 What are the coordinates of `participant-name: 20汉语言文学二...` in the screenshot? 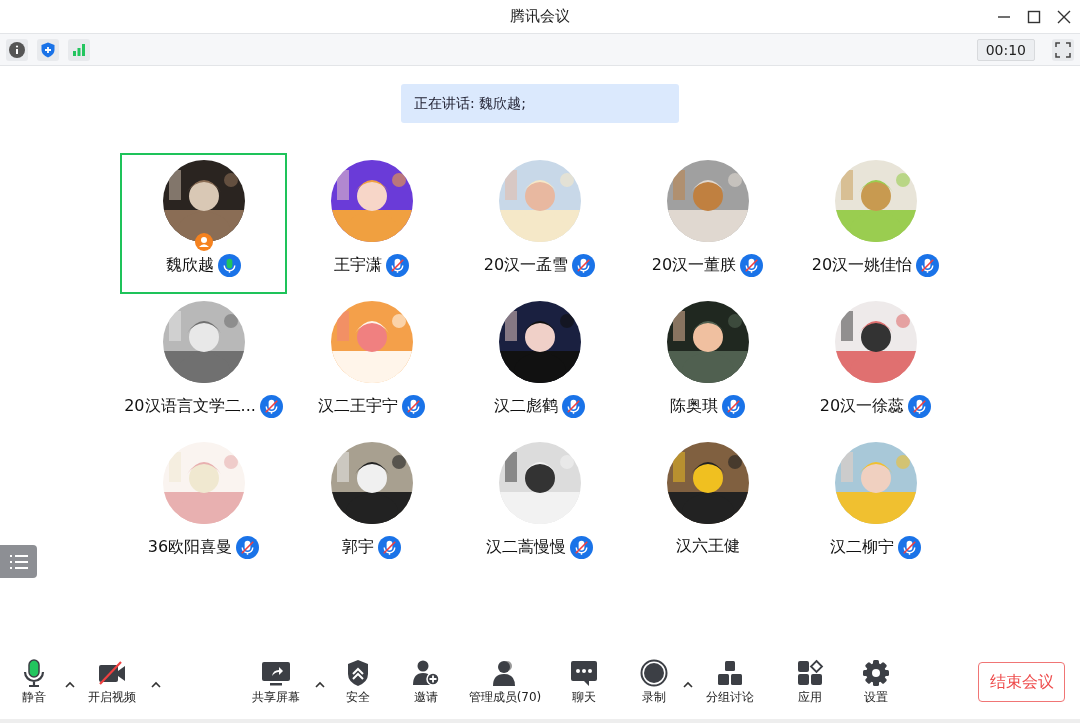 It's located at (190, 406).